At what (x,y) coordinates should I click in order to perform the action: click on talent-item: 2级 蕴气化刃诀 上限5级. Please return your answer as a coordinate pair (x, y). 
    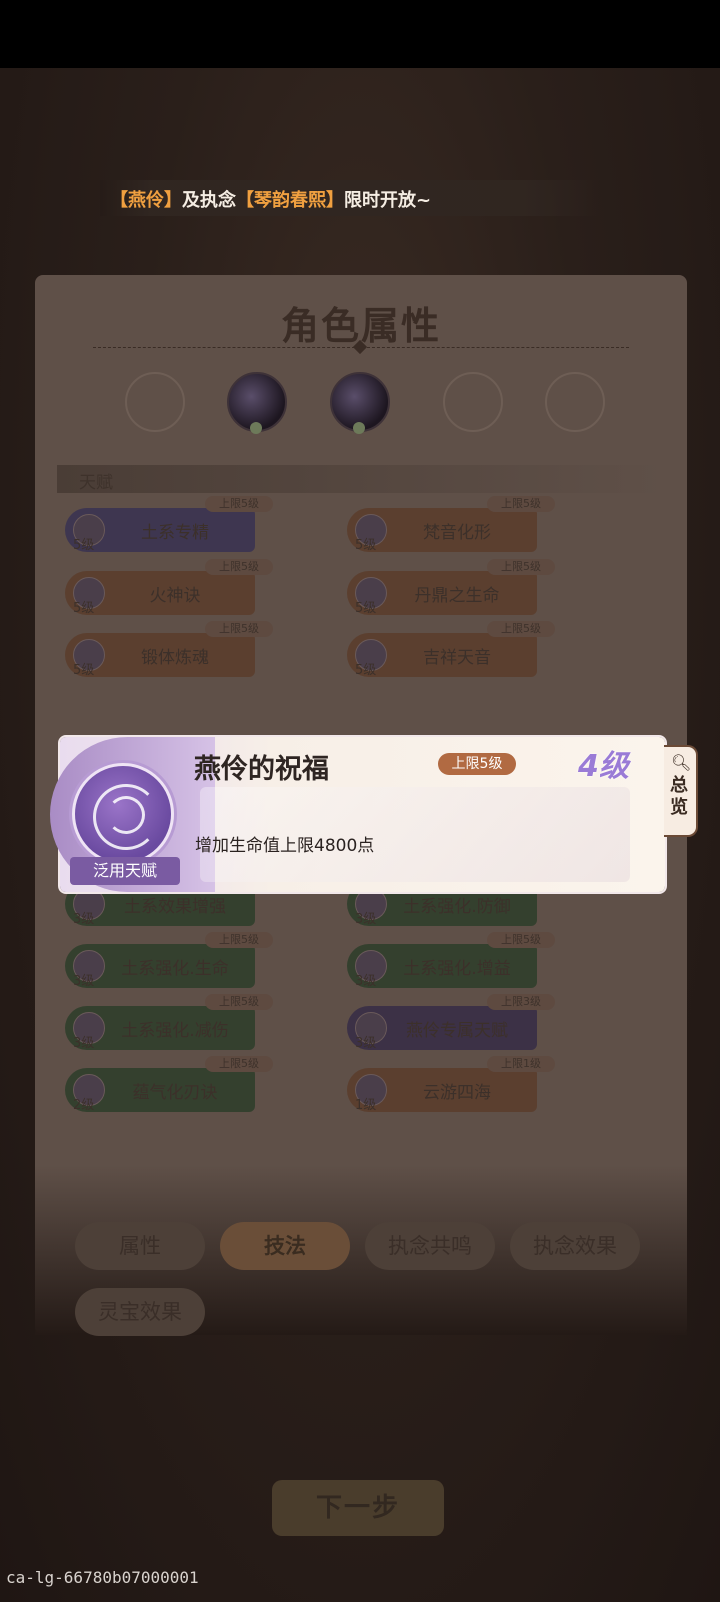
    Looking at the image, I should click on (170, 1084).